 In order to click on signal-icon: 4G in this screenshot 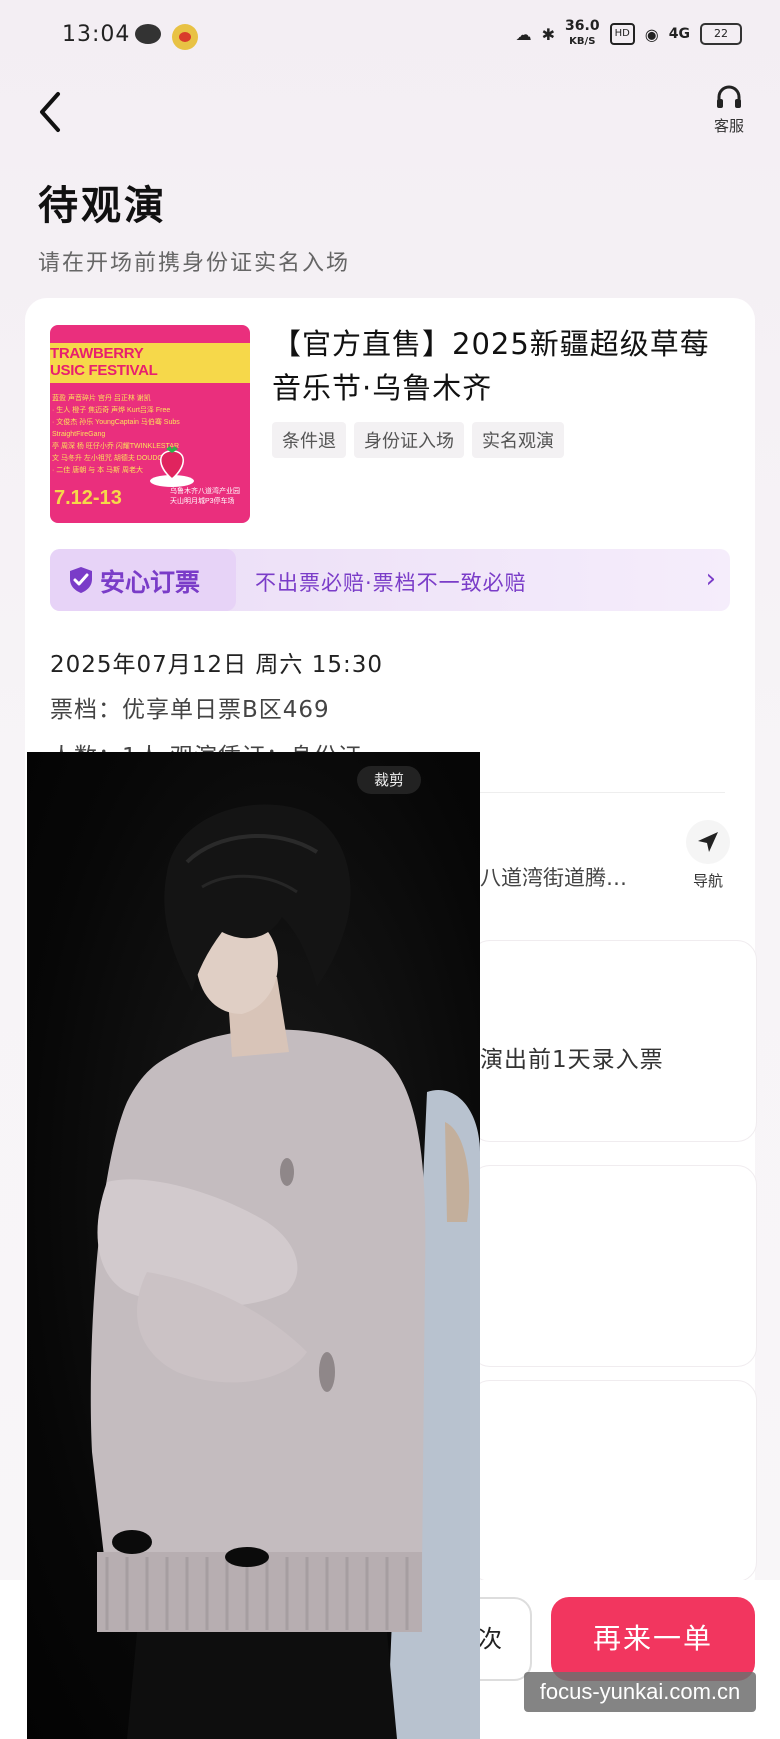, I will do `click(679, 34)`.